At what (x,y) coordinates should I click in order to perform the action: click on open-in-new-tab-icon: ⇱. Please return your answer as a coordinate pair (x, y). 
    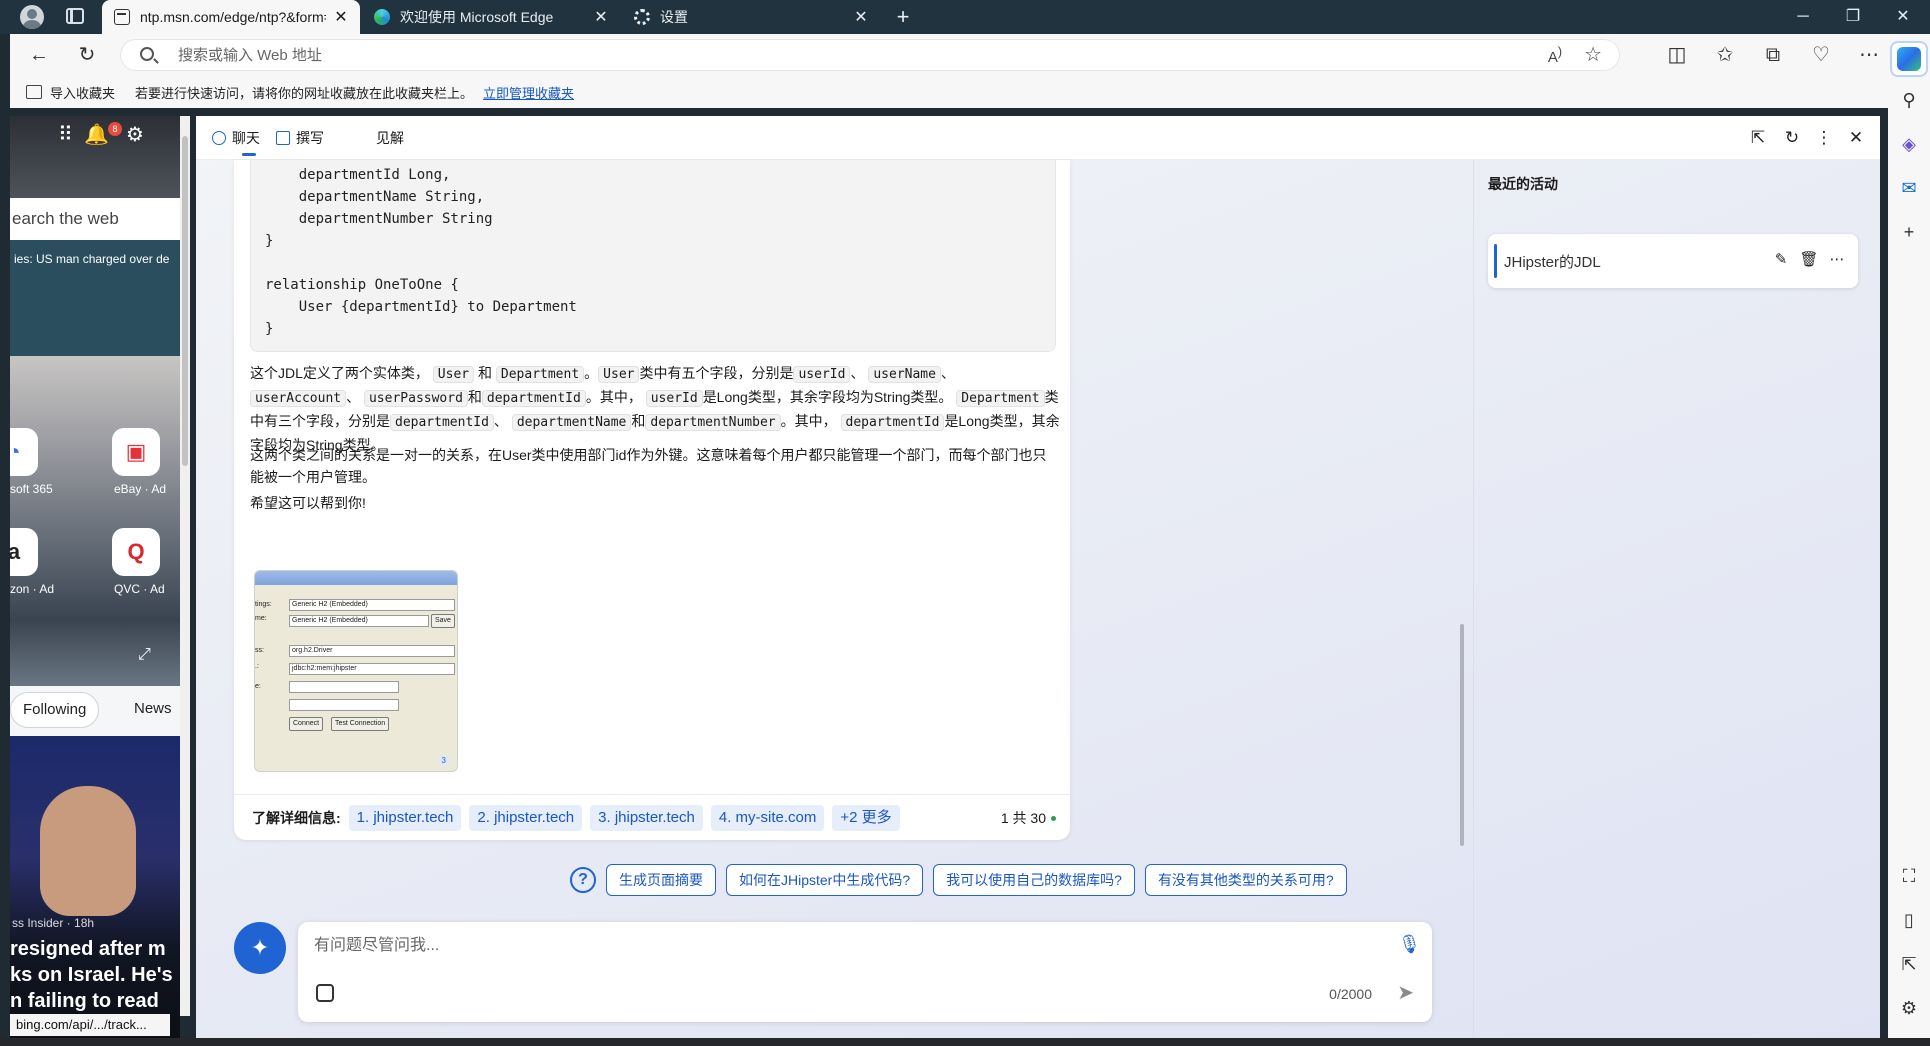
    Looking at the image, I should click on (1758, 138).